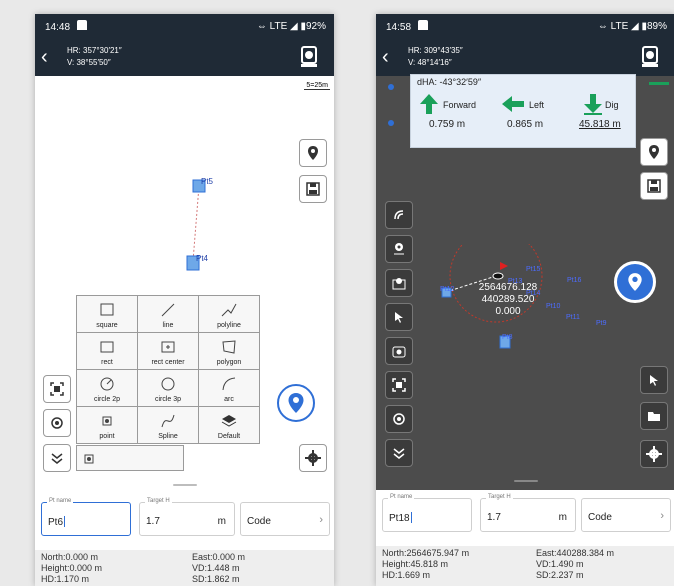  I want to click on shape-square: square, so click(107, 314).